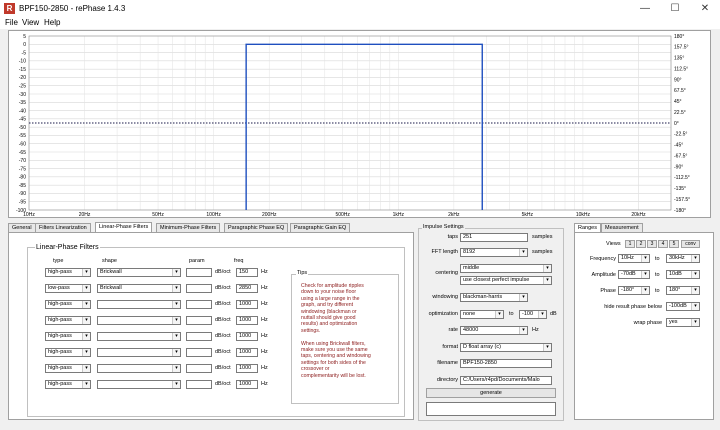 This screenshot has height=430, width=720. Describe the element at coordinates (445, 297) in the screenshot. I see `windowing-label: windowing` at that location.